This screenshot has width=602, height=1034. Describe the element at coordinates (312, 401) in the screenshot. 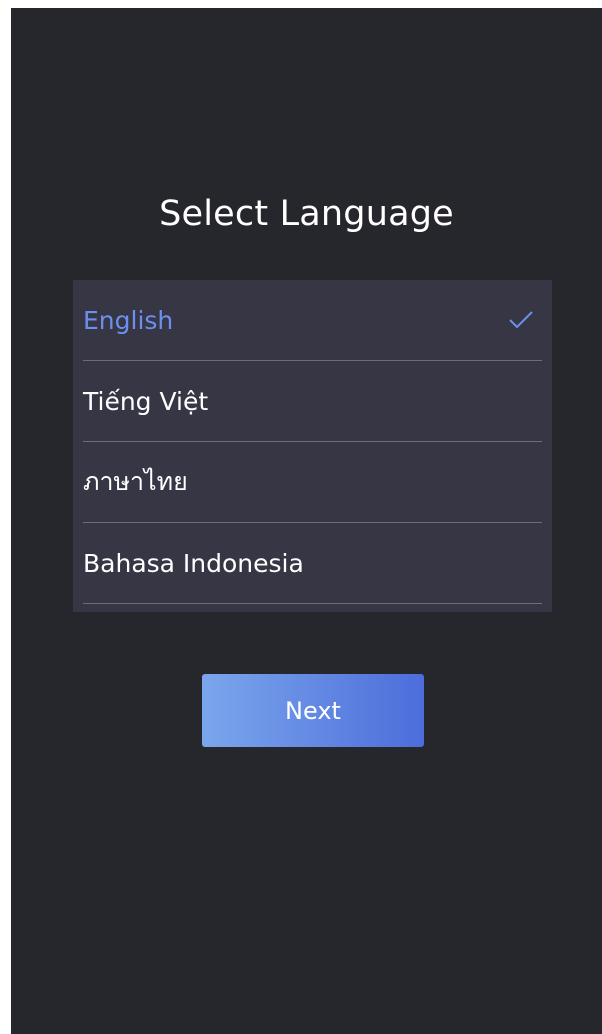

I see `language-item-vietnamese: Tiếng Việt` at that location.